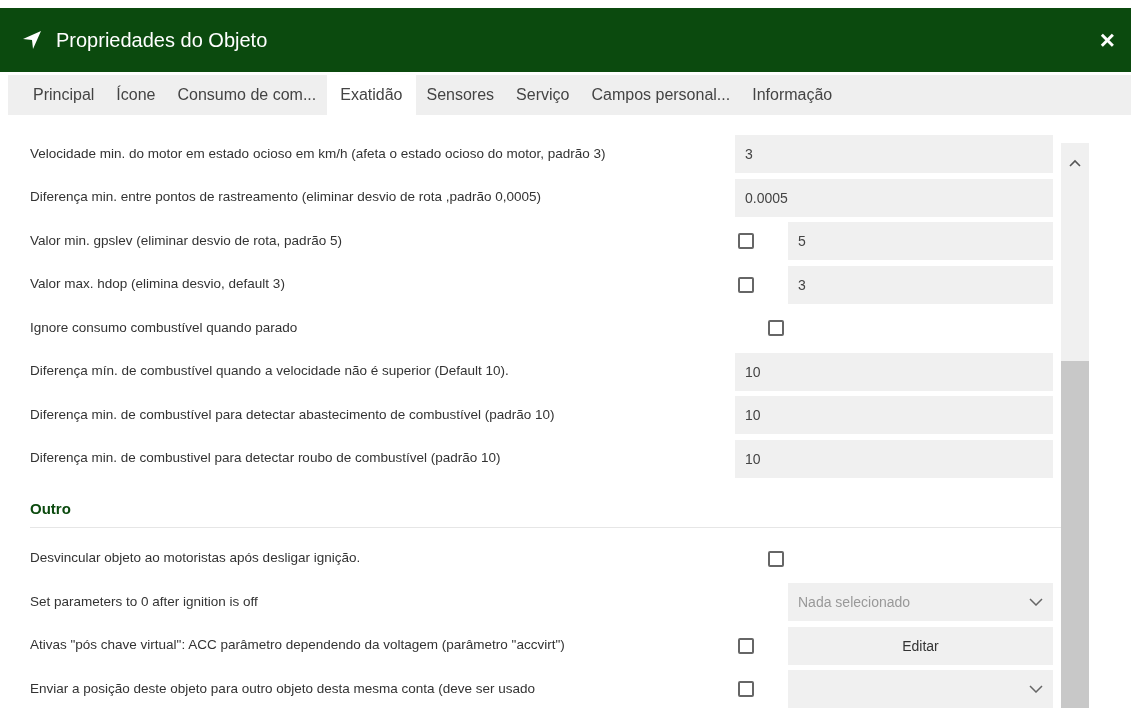  What do you see at coordinates (186, 241) in the screenshot?
I see `field-label: Valor min. gpslev (eliminar desvio de rota, padrão 5)` at bounding box center [186, 241].